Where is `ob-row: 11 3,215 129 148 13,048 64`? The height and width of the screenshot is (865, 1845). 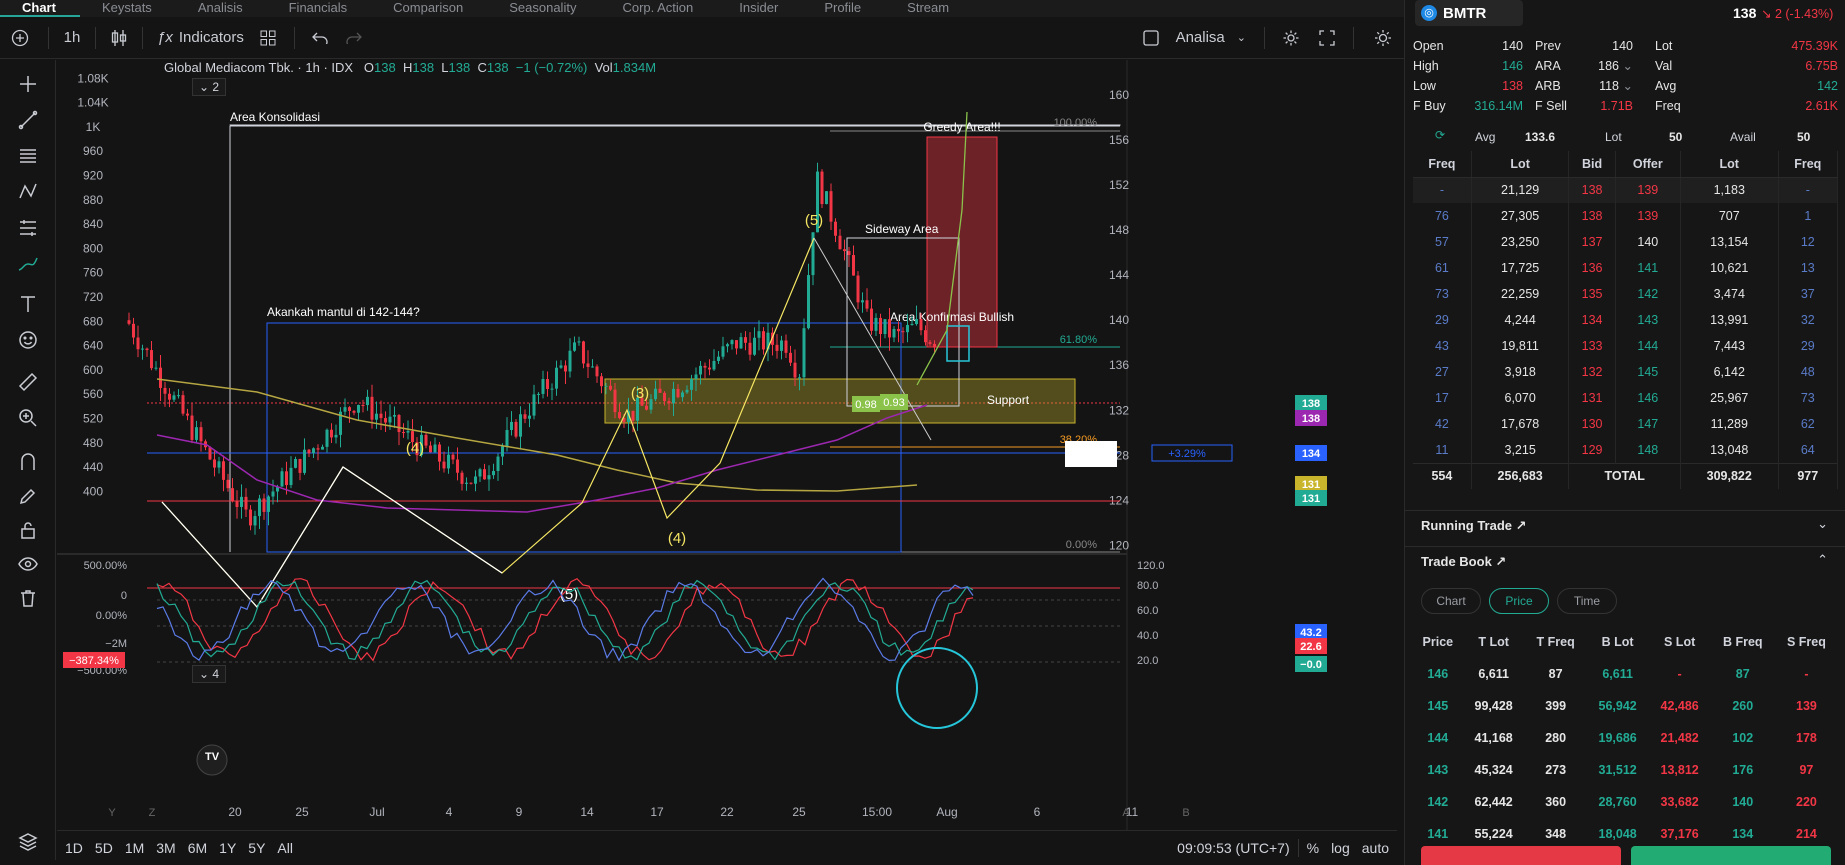
ob-row: 11 3,215 129 148 13,048 64 is located at coordinates (1626, 450).